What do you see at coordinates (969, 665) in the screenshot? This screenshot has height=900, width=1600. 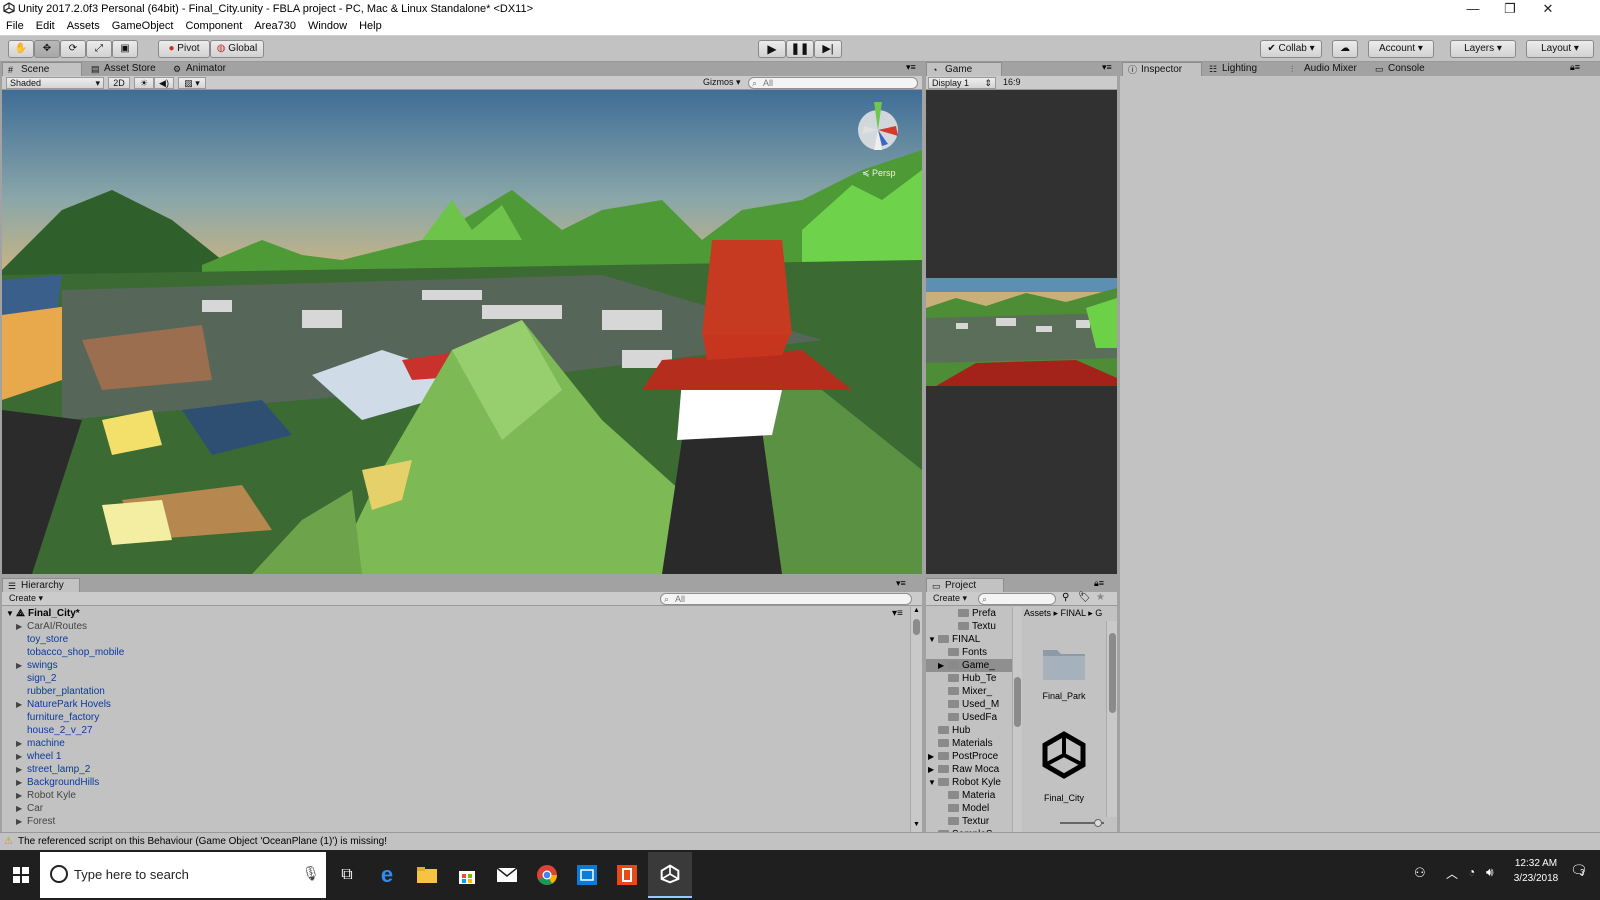 I see `project-tree-item: ▶ Game_` at bounding box center [969, 665].